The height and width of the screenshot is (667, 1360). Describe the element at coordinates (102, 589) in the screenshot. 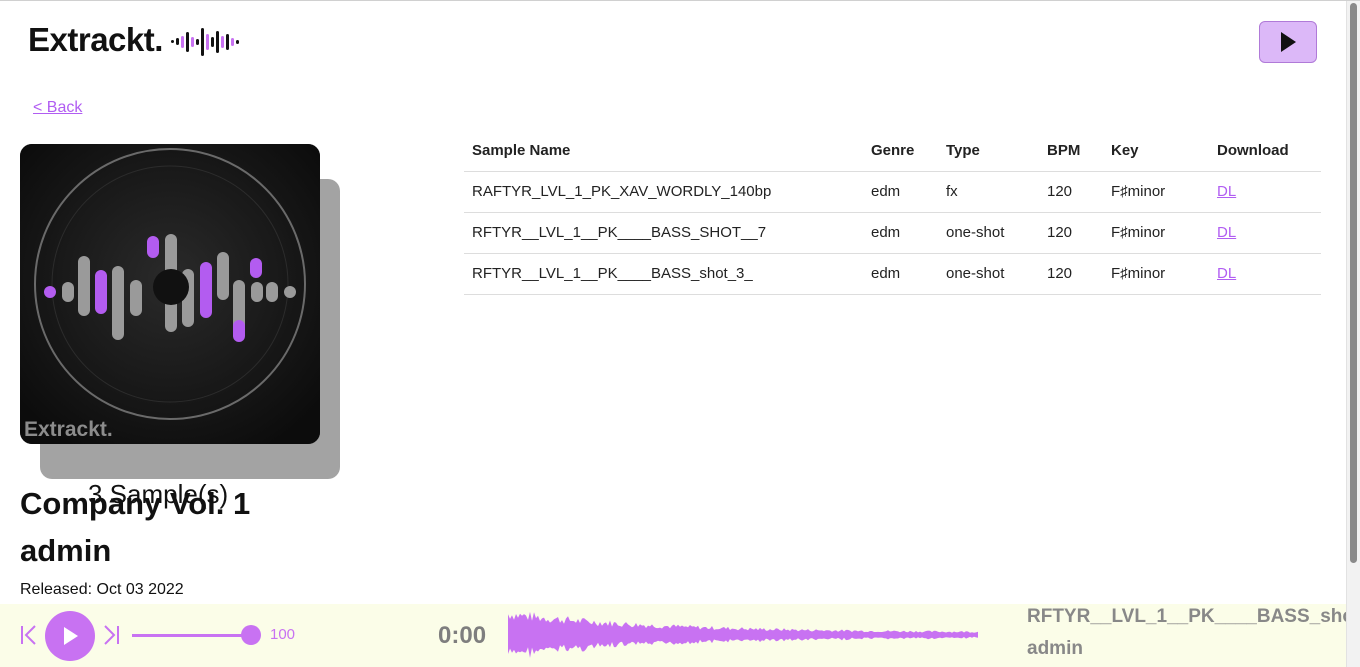

I see `release-date: Released: Oct 03 2022` at that location.